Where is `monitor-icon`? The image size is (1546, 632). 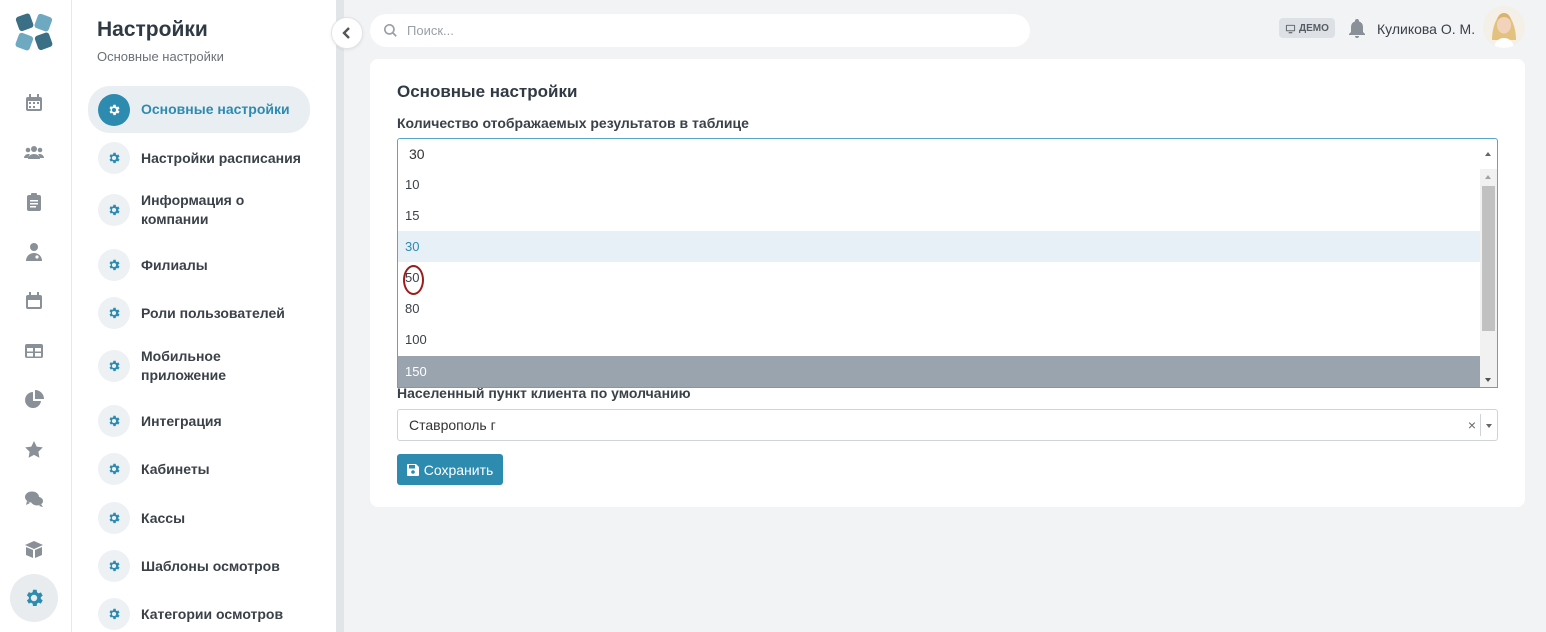 monitor-icon is located at coordinates (1290, 28).